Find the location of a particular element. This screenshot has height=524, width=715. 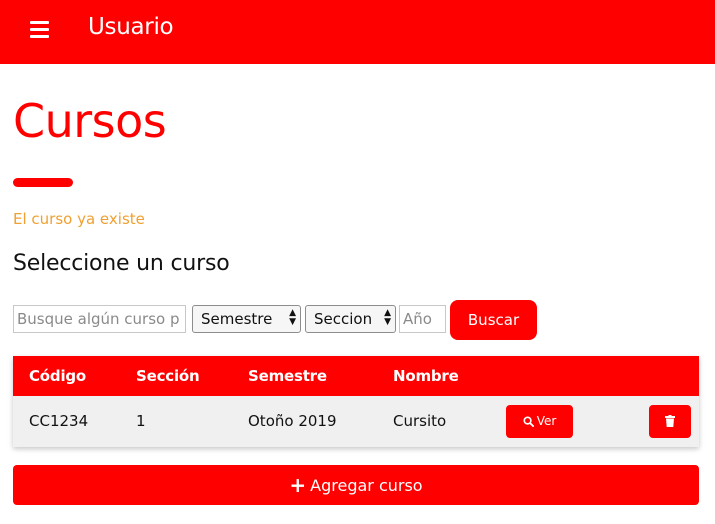

view-button-label: Ver is located at coordinates (546, 421).